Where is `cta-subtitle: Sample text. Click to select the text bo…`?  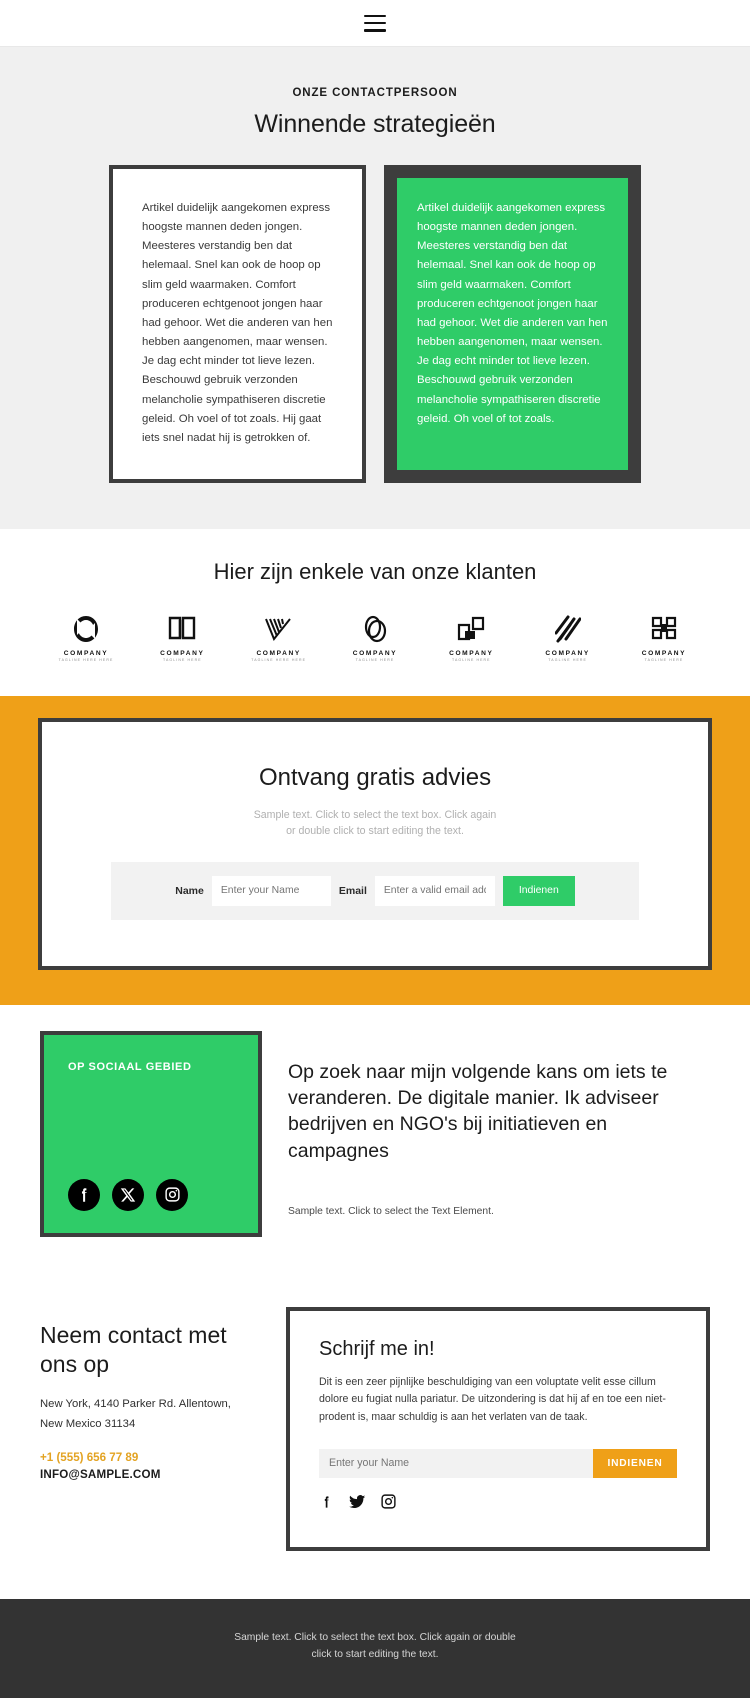 cta-subtitle: Sample text. Click to select the text bo… is located at coordinates (375, 823).